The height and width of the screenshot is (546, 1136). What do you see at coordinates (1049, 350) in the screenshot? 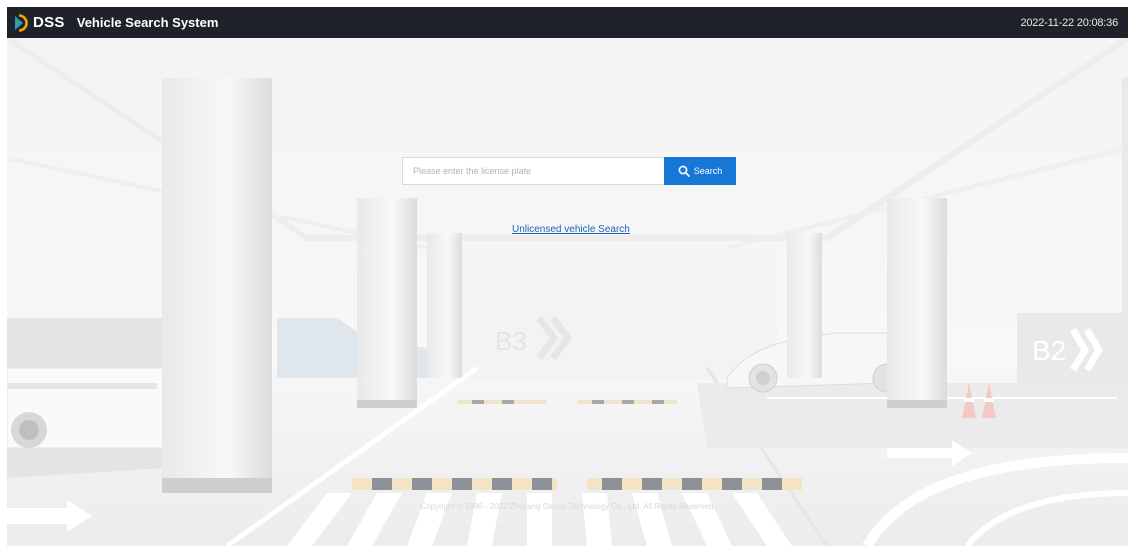
I see `sign-b2: B2` at bounding box center [1049, 350].